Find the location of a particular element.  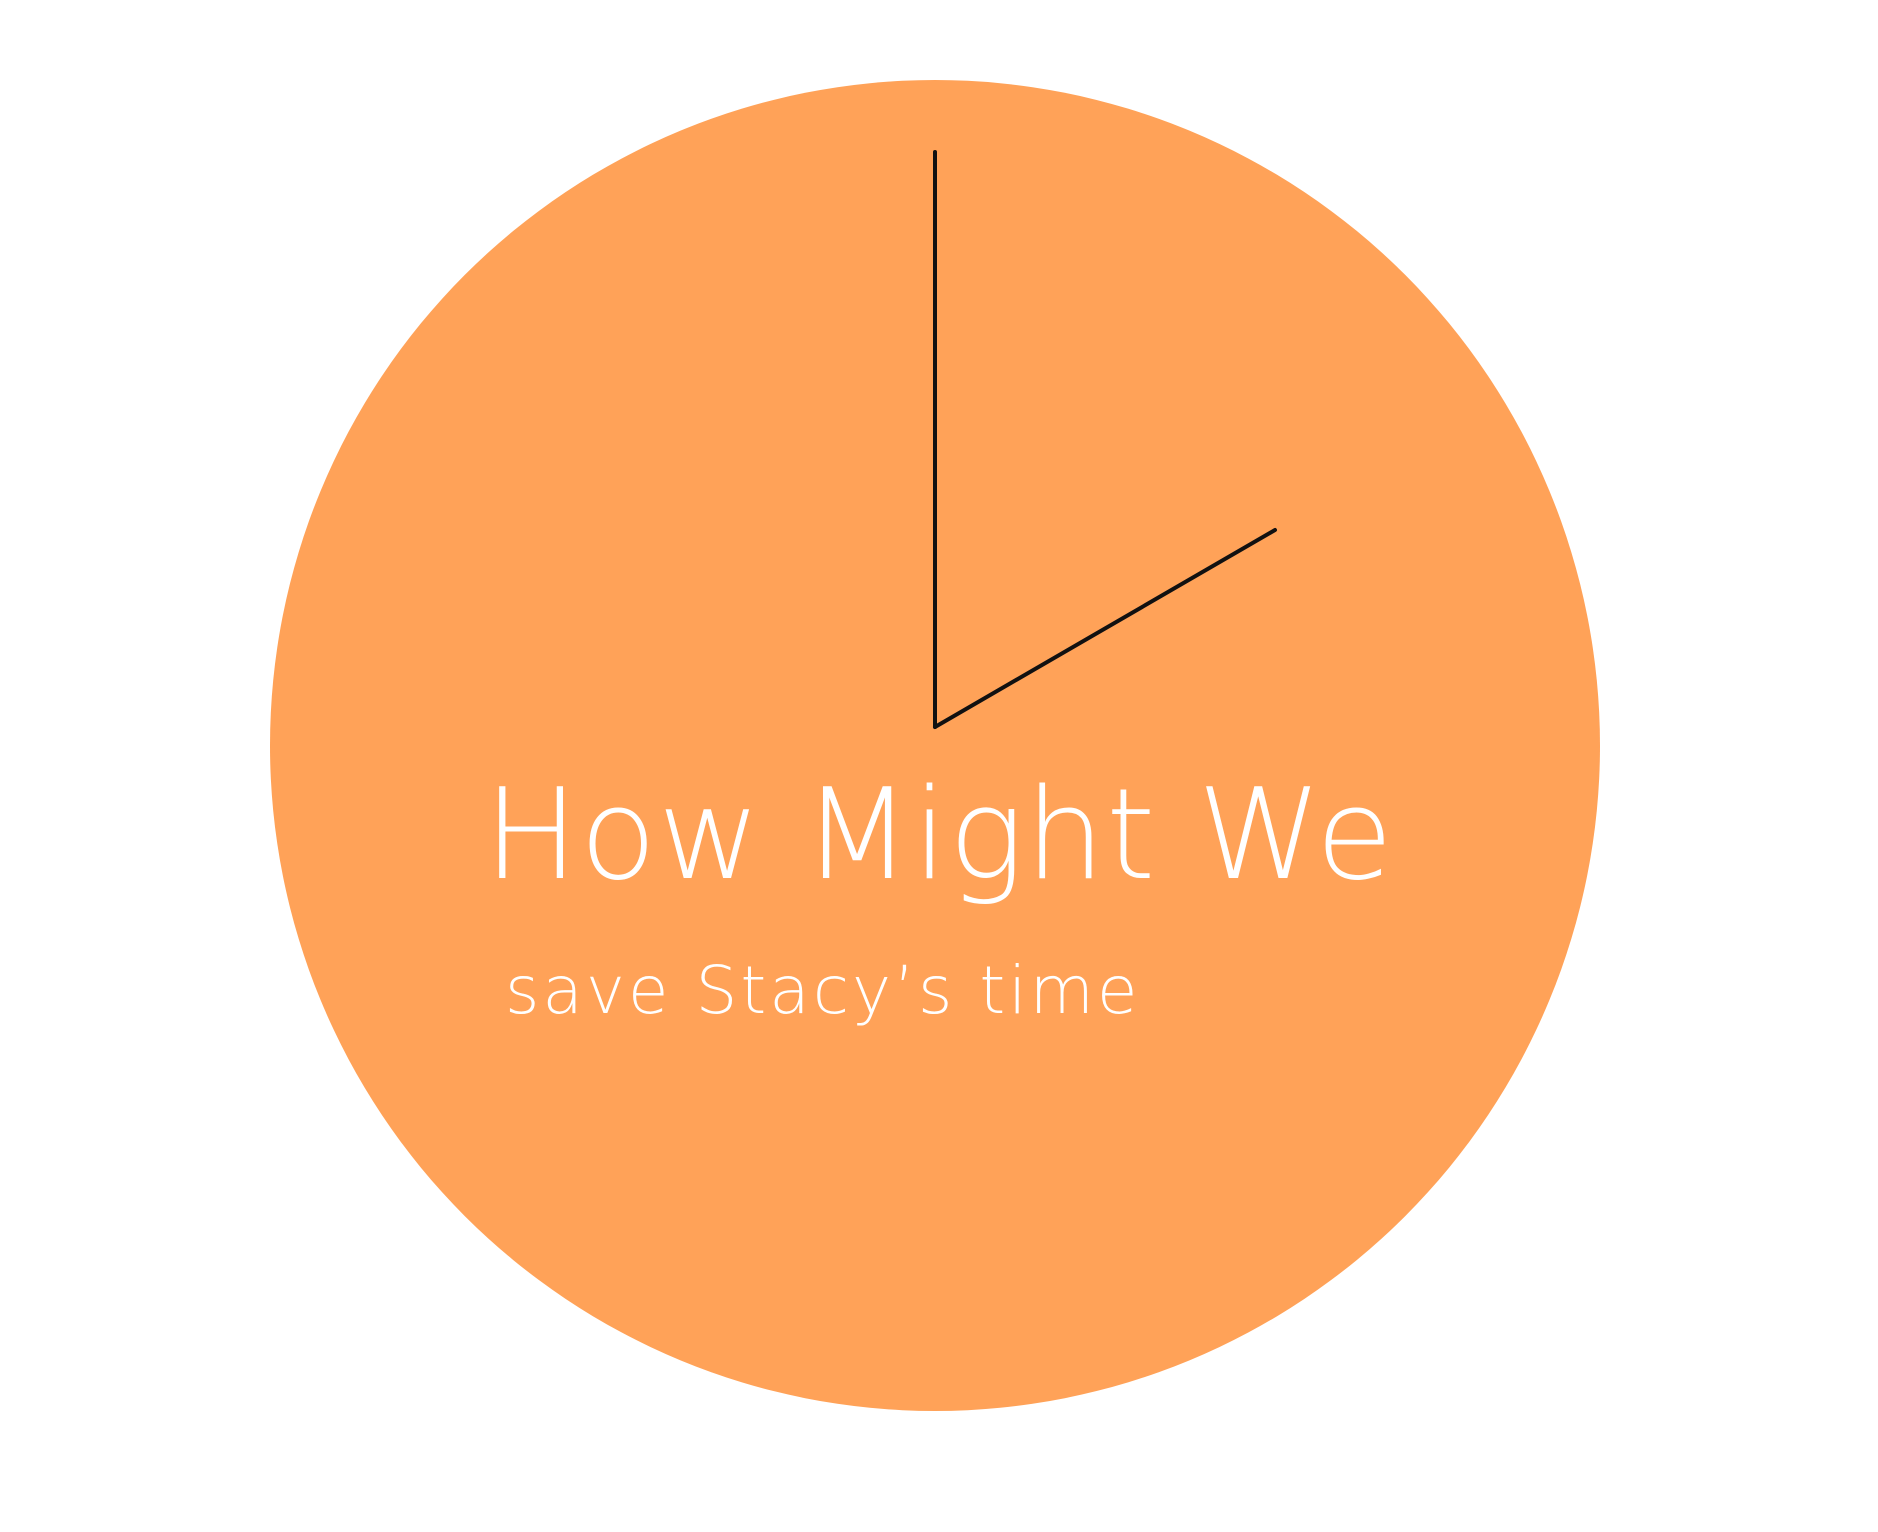

clock-hour-hand is located at coordinates (1105, 628).